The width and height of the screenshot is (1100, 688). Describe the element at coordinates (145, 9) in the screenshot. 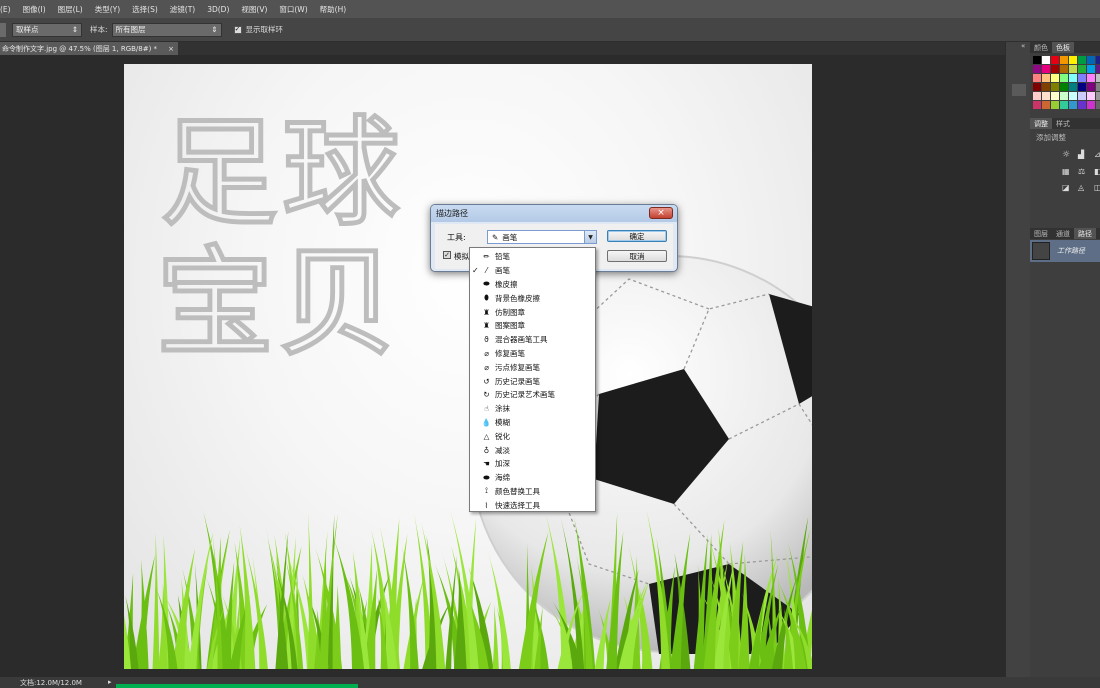

I see `menu-item: 选择(S)` at that location.